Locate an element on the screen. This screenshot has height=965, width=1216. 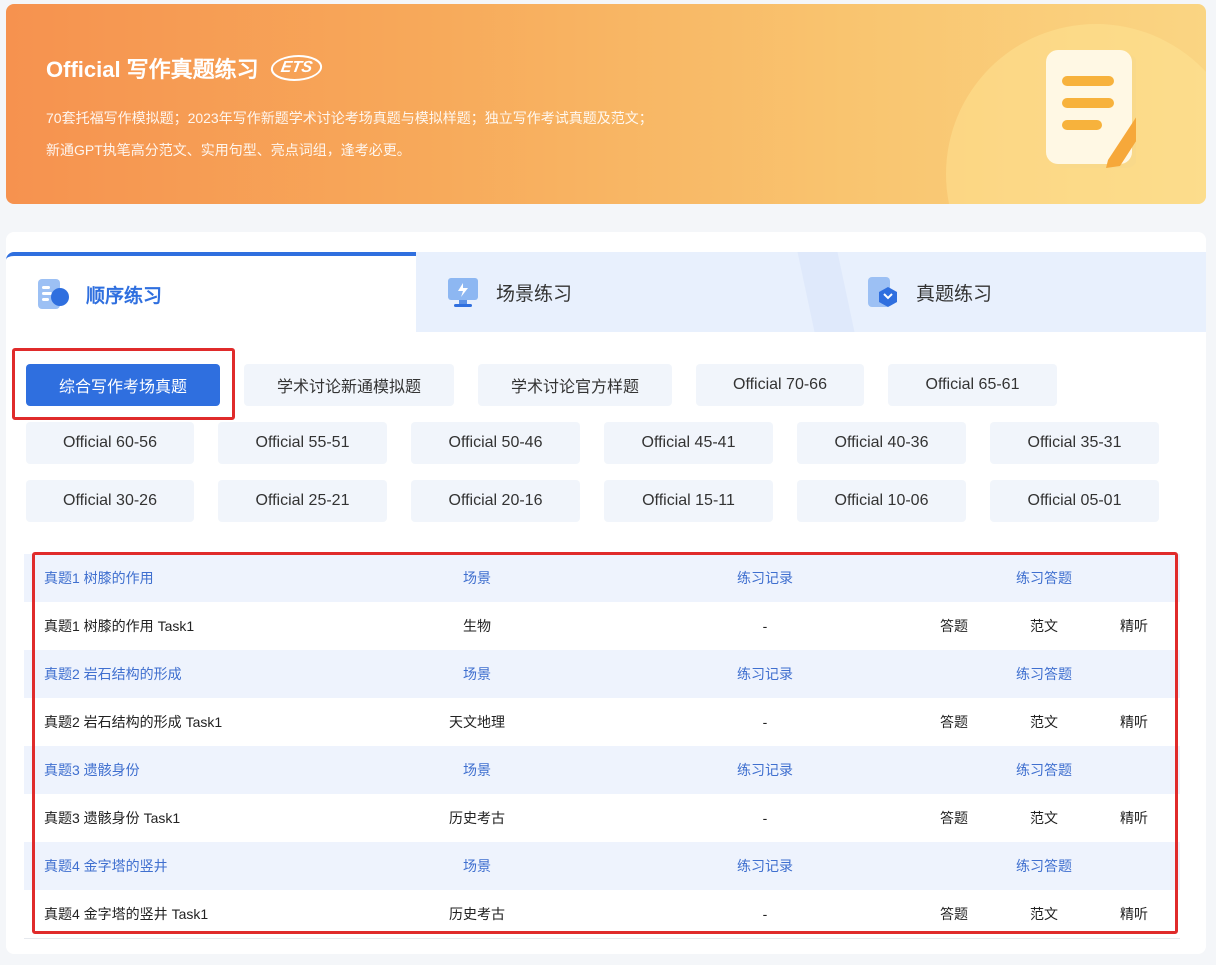
table-bottom-border is located at coordinates (602, 938).